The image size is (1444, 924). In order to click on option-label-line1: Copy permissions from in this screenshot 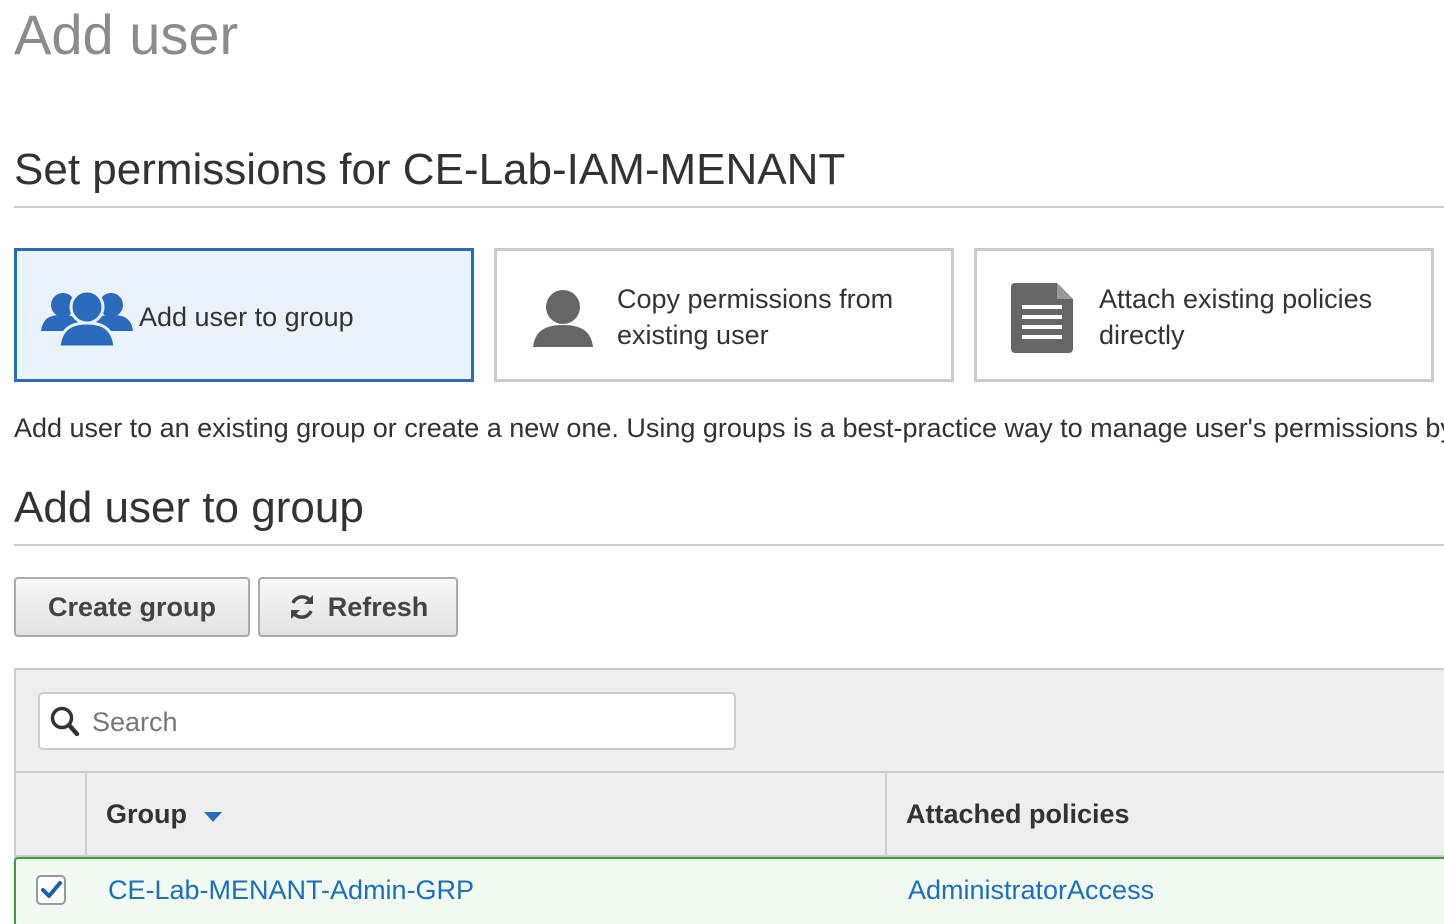, I will do `click(755, 299)`.